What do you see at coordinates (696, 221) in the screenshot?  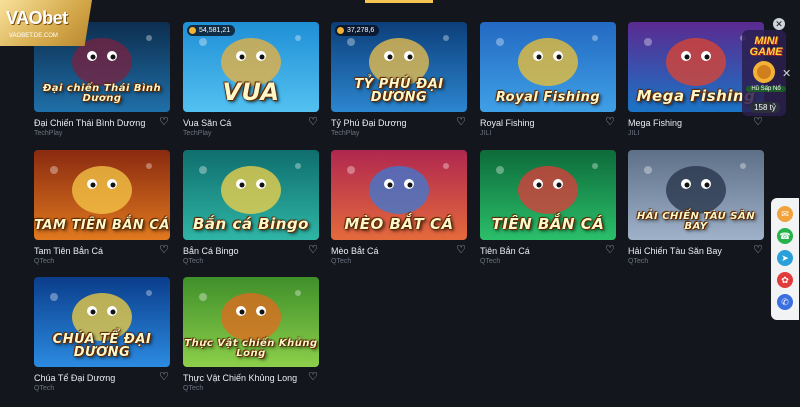 I see `game-title-art: HẢI CHIẾN TÀU SÂN BAY` at bounding box center [696, 221].